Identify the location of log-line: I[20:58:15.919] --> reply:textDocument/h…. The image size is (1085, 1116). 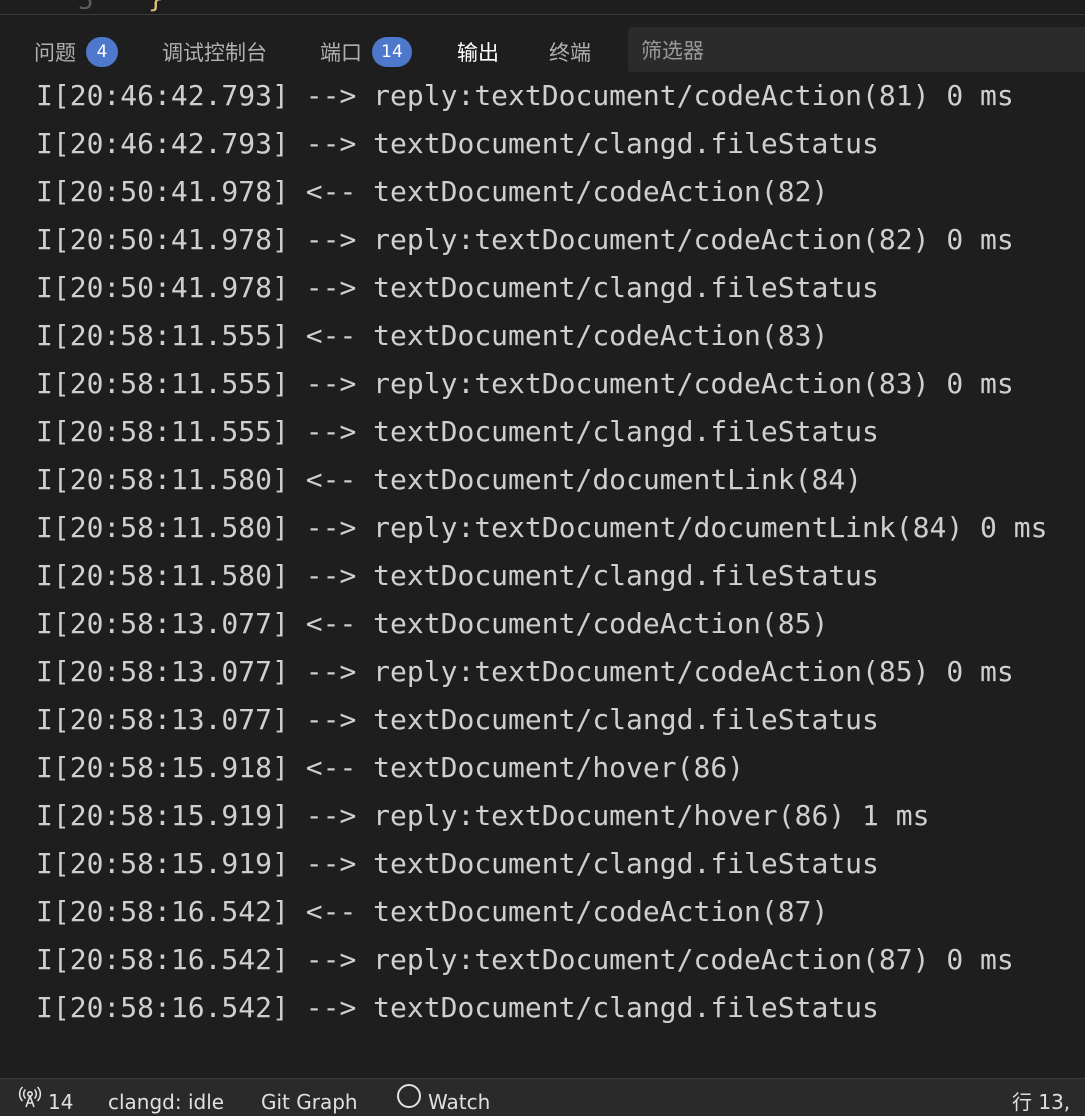
(483, 815).